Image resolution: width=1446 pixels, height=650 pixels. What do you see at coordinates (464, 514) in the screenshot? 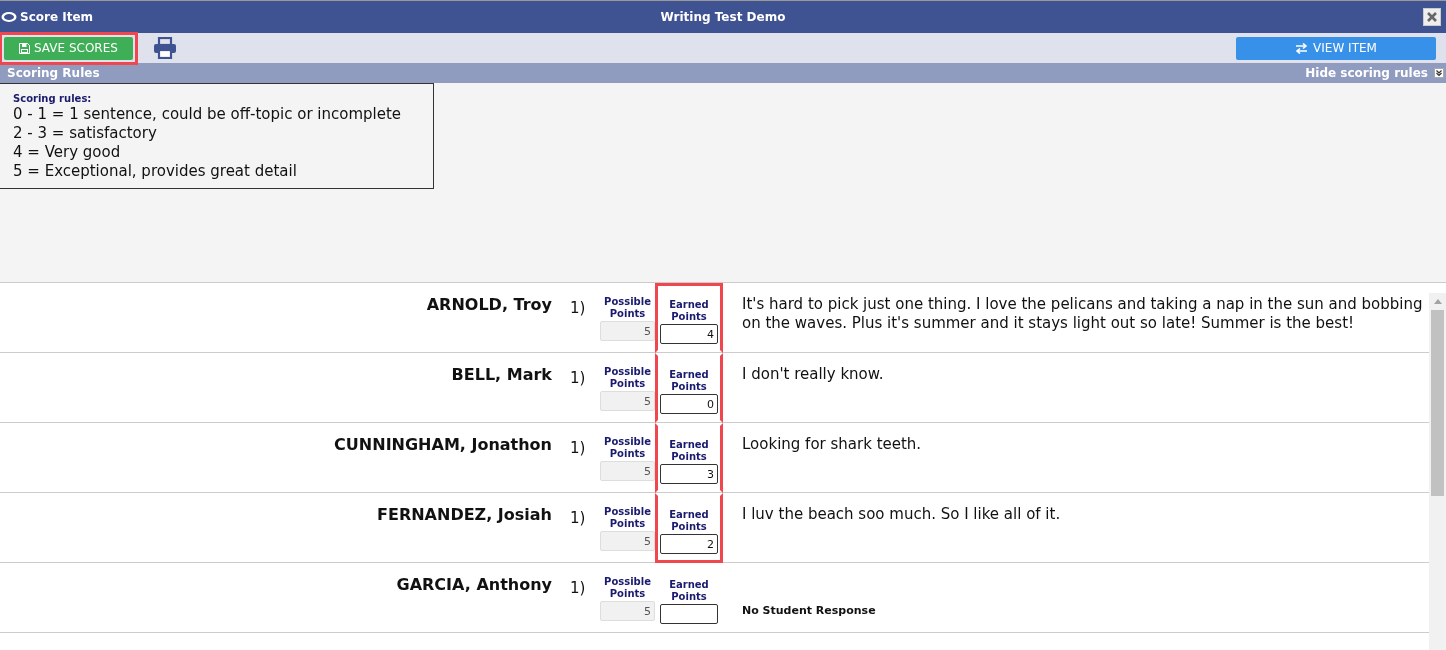
I see `student-name: FERNANDEZ, Josiah` at bounding box center [464, 514].